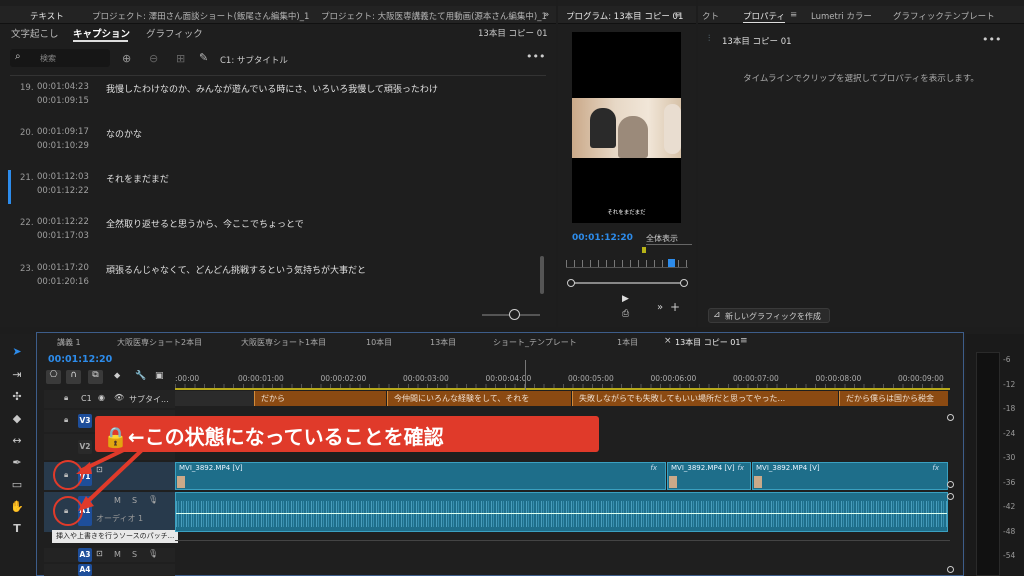 The image size is (1024, 576). I want to click on arrow-head-v1, so click(84, 468).